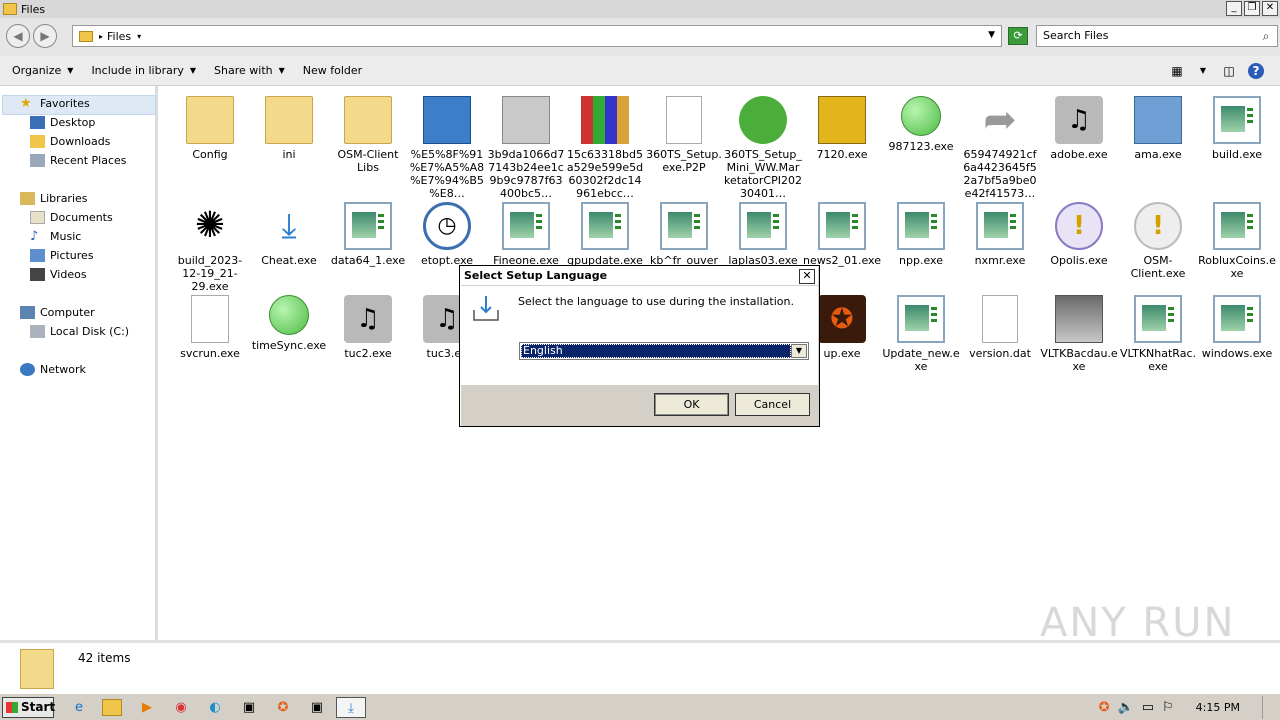 This screenshot has height=720, width=1280. Describe the element at coordinates (605, 234) in the screenshot. I see `file-item: gpupdate.exe` at that location.